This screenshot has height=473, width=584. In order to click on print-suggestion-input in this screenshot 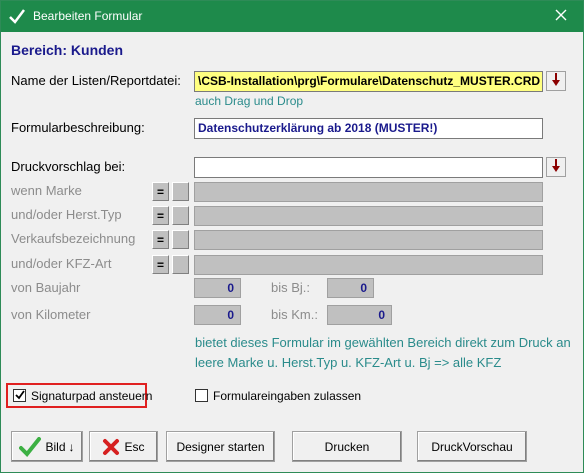, I will do `click(368, 167)`.